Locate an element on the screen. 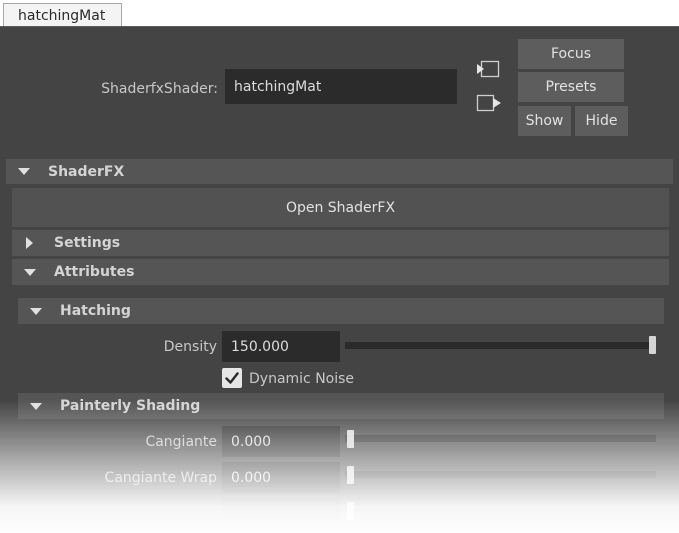 This screenshot has height=533, width=679. section-hatching-label: Hatching is located at coordinates (95, 311).